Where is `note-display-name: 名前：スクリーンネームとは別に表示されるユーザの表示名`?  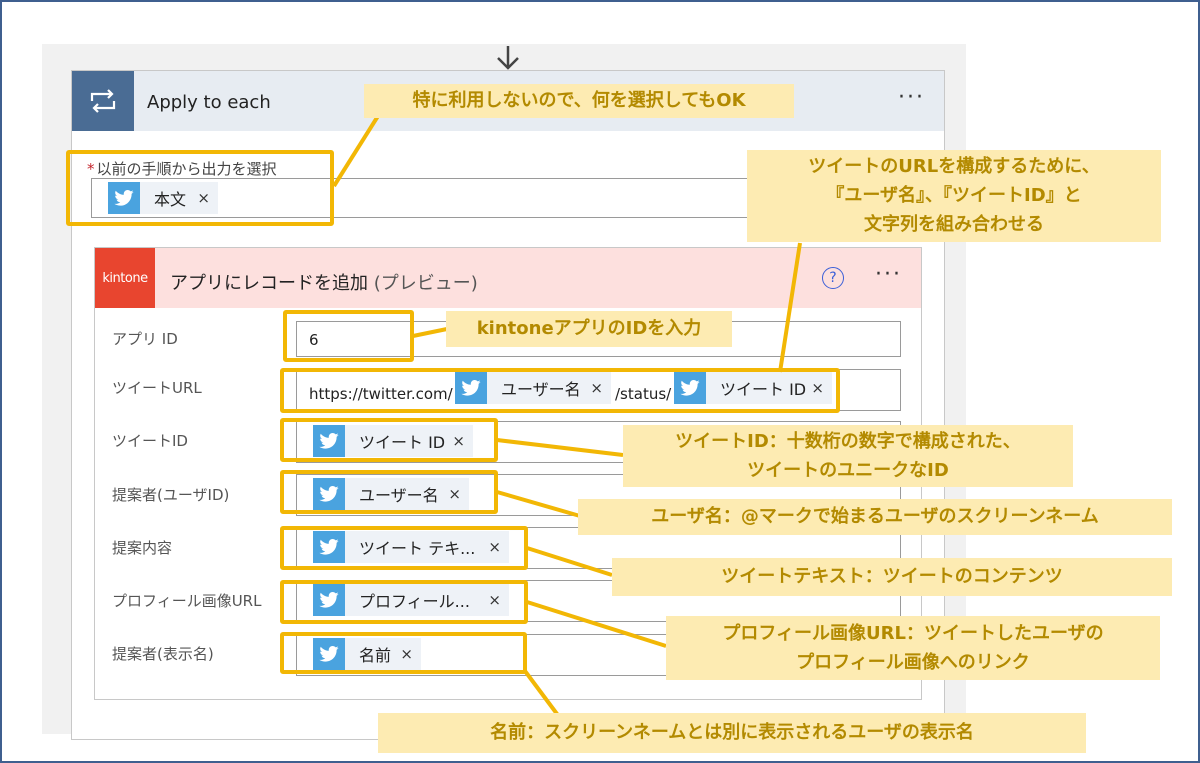
note-display-name: 名前：スクリーンネームとは別に表示されるユーザの表示名 is located at coordinates (732, 733).